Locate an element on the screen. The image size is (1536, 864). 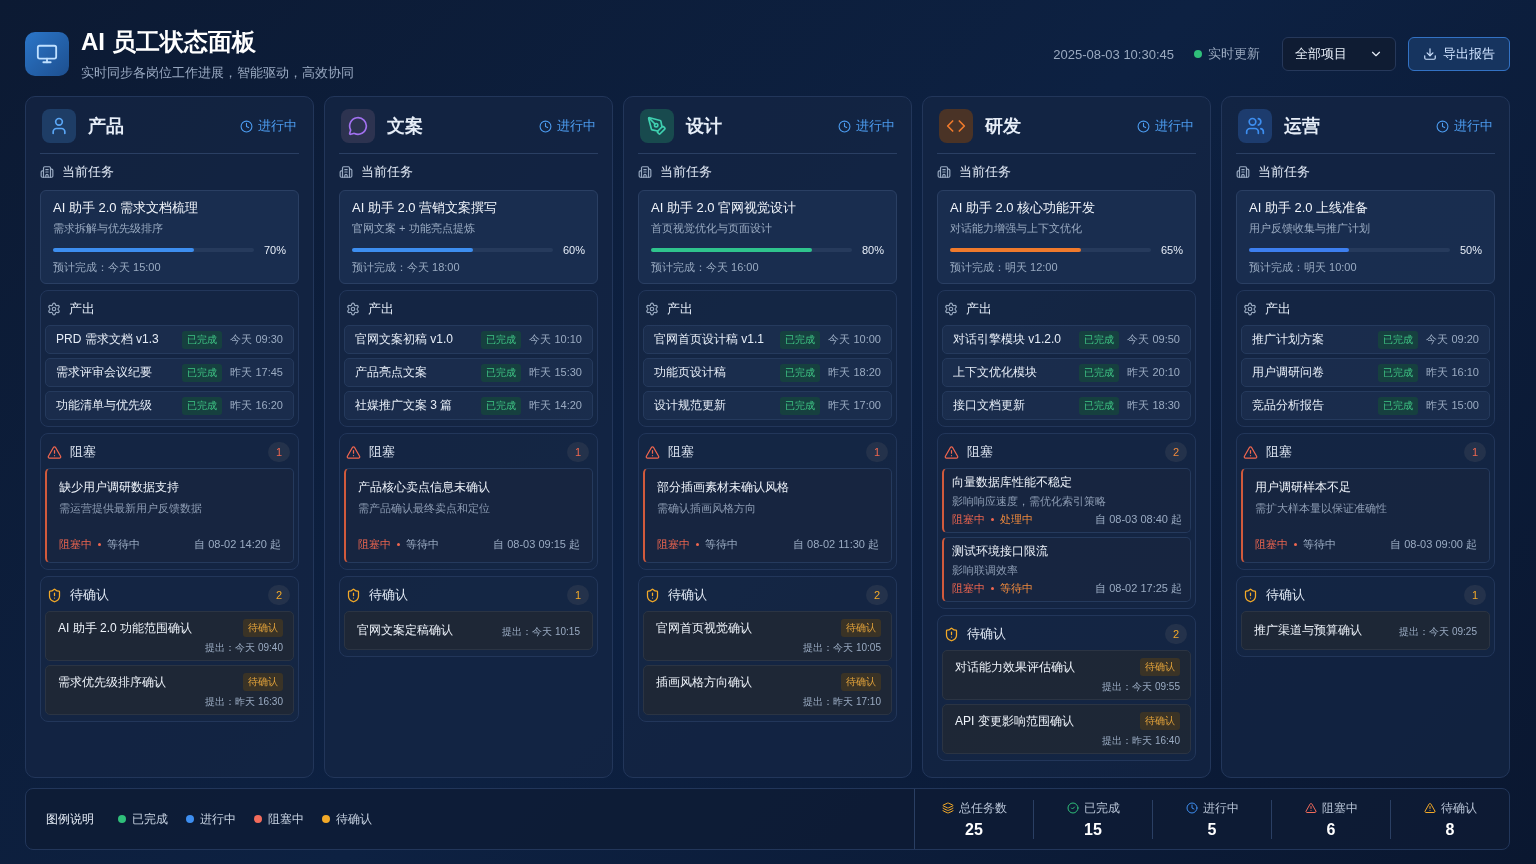
task-title: AI 助手 2.0 上线准备 is located at coordinates (1309, 208).